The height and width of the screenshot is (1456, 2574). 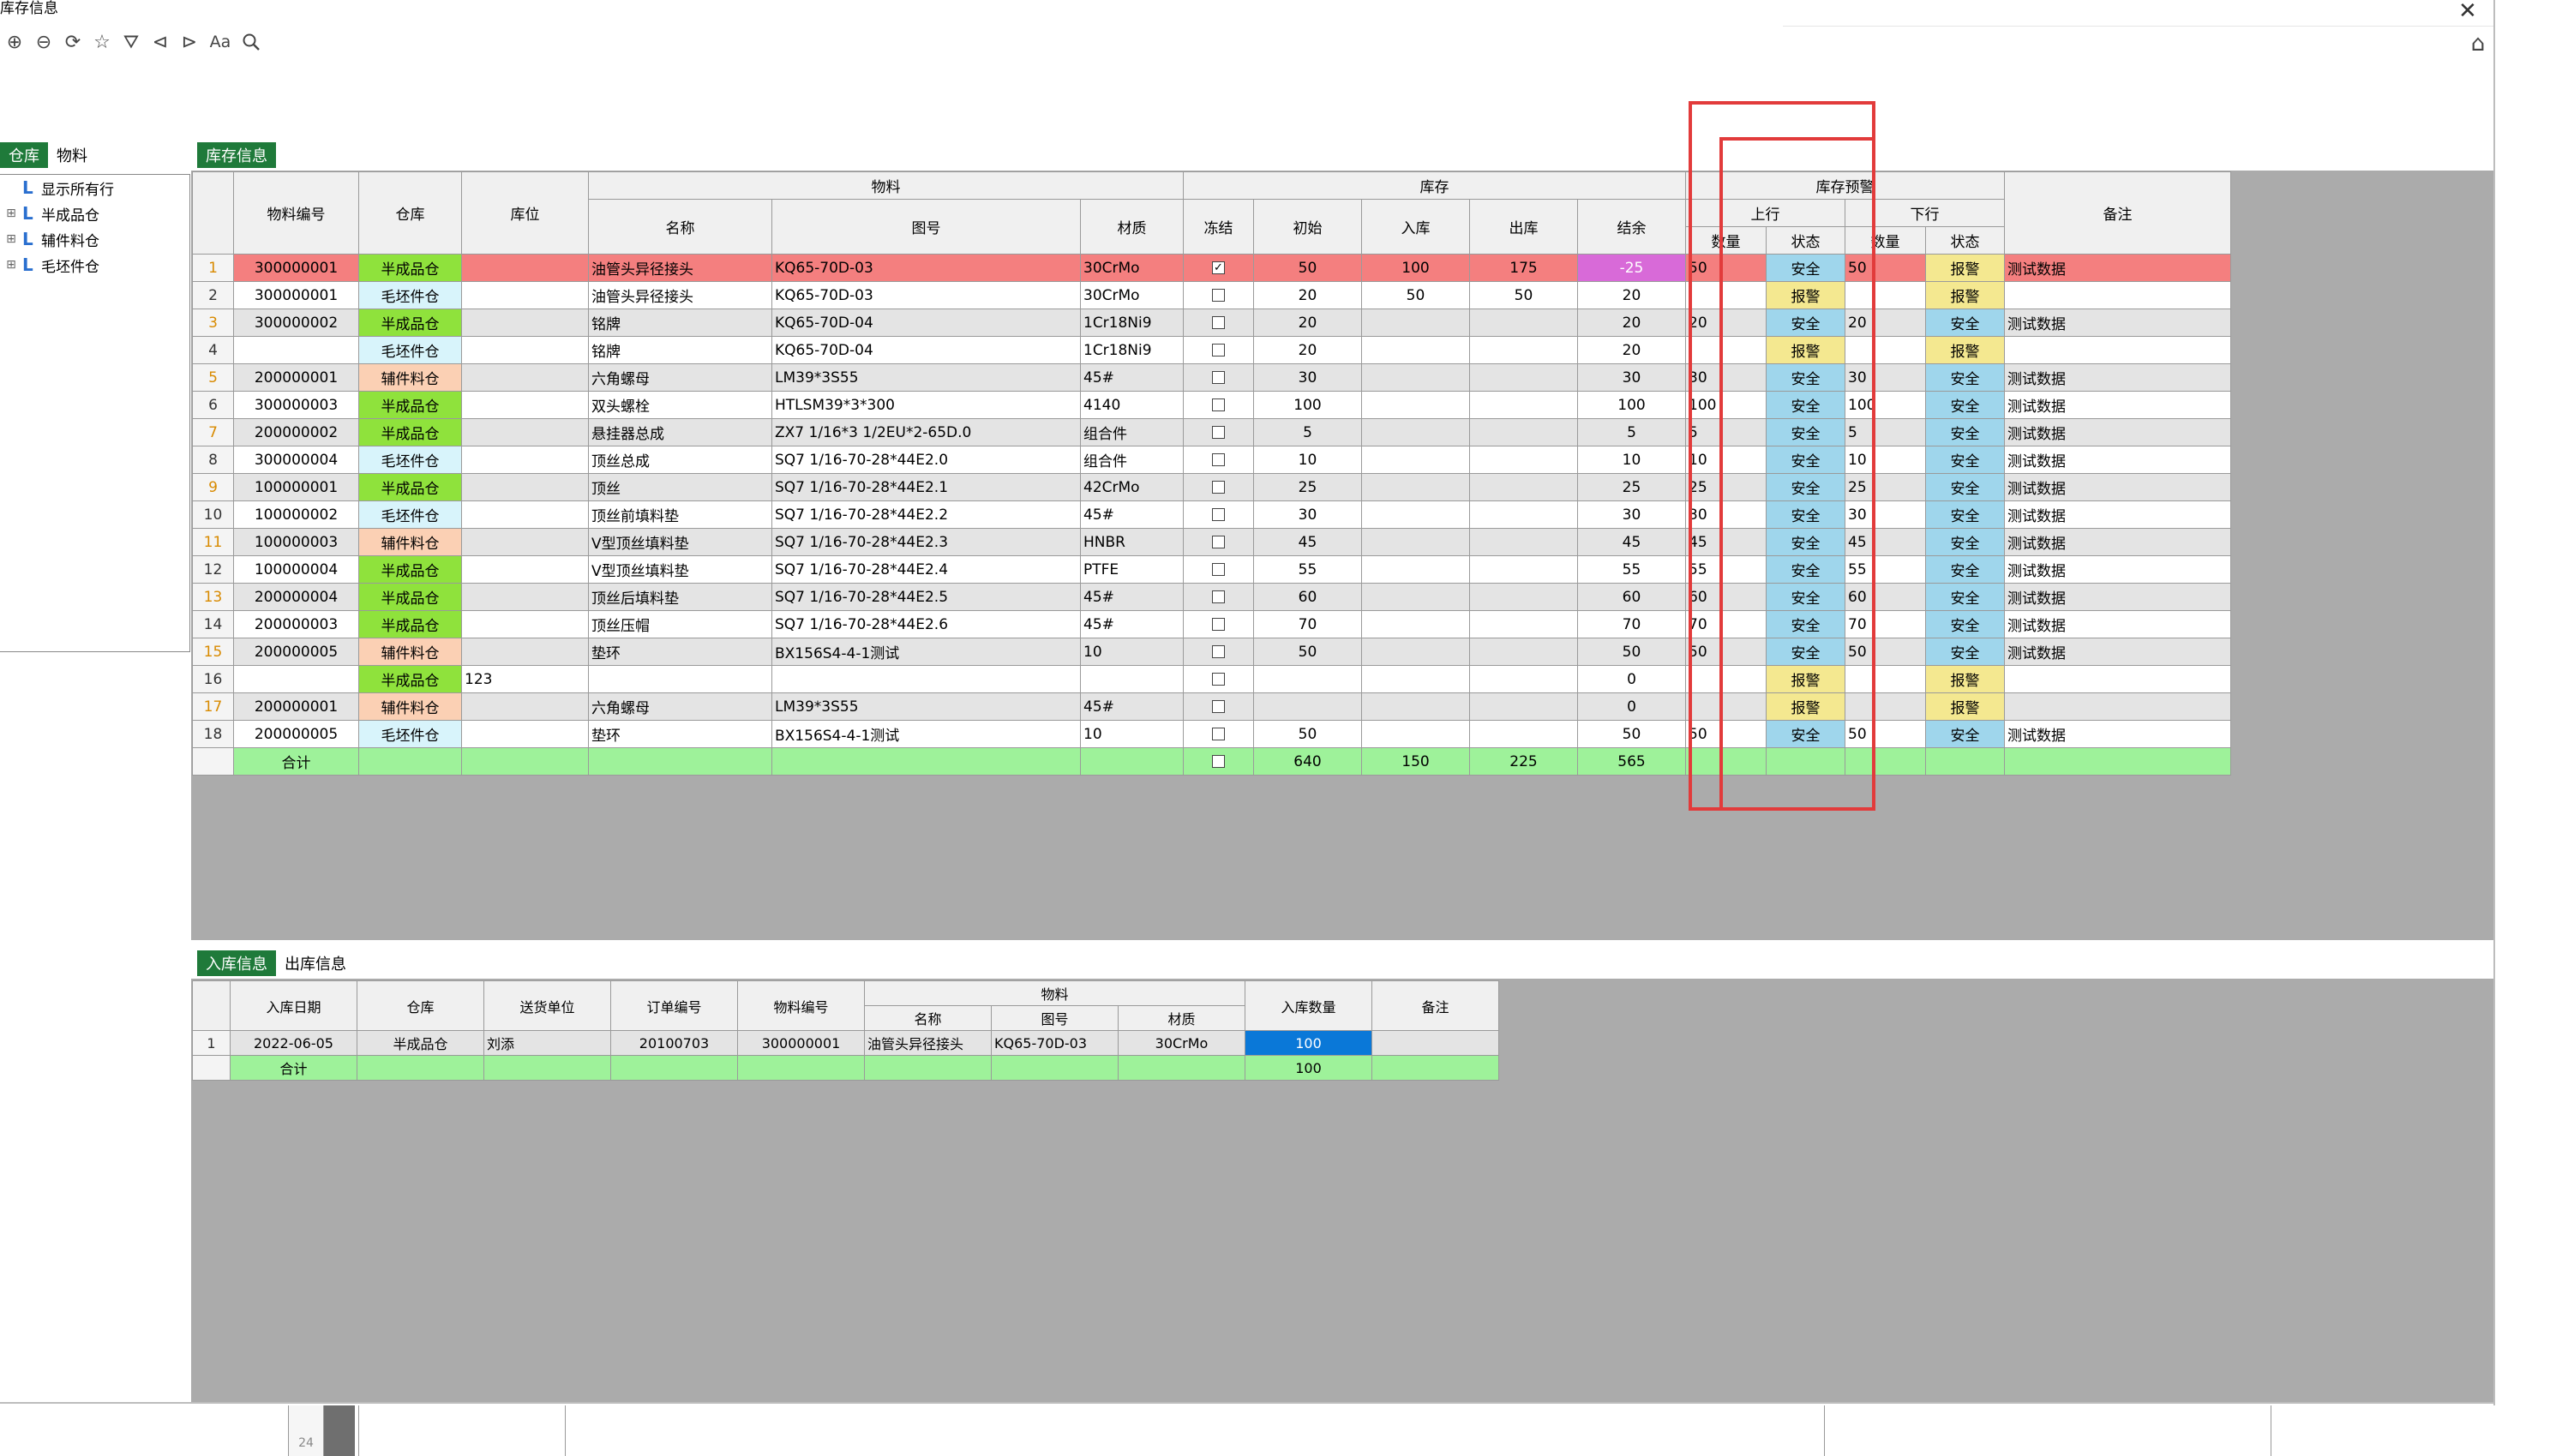 I want to click on cell-drawing, so click(x=926, y=679).